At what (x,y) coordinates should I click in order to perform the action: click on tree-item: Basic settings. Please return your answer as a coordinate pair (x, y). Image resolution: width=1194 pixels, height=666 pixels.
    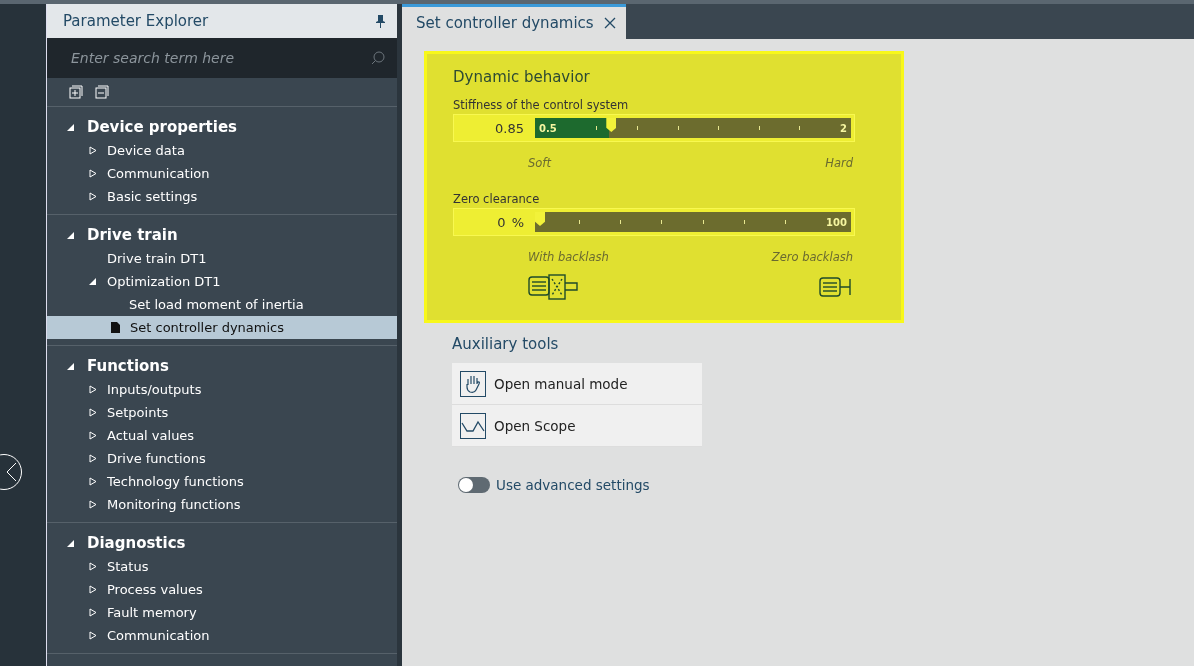
    Looking at the image, I should click on (222, 196).